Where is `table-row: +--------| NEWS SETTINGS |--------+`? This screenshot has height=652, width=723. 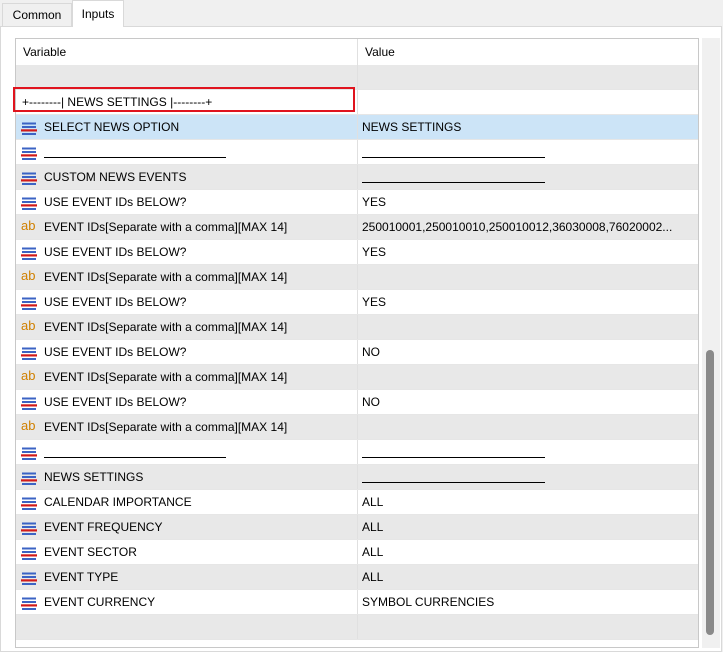
table-row: +--------| NEWS SETTINGS |--------+ is located at coordinates (357, 102).